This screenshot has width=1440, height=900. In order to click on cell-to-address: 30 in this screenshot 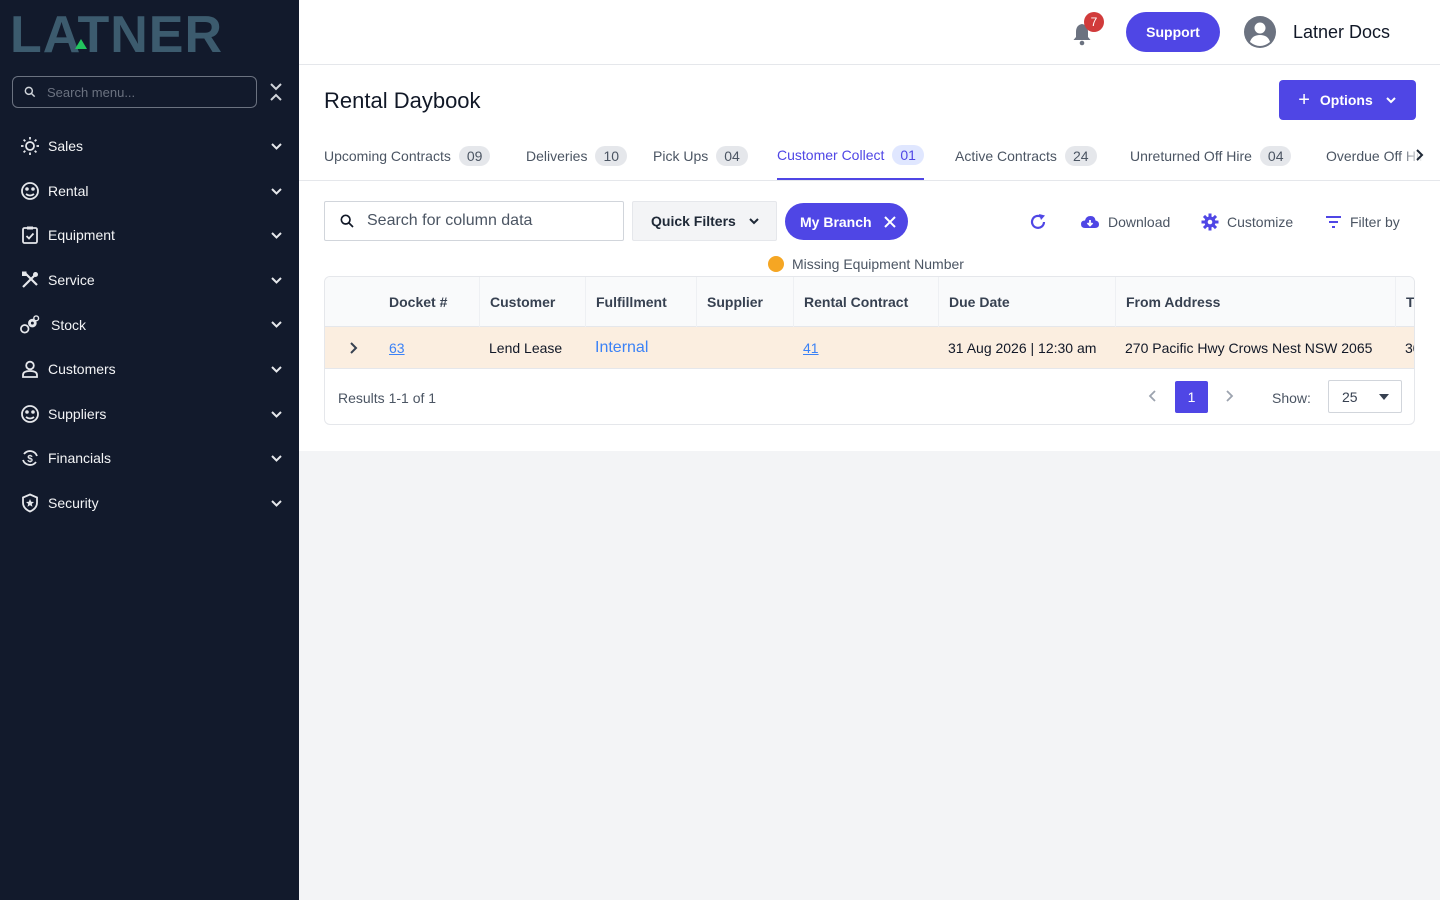, I will do `click(1409, 348)`.